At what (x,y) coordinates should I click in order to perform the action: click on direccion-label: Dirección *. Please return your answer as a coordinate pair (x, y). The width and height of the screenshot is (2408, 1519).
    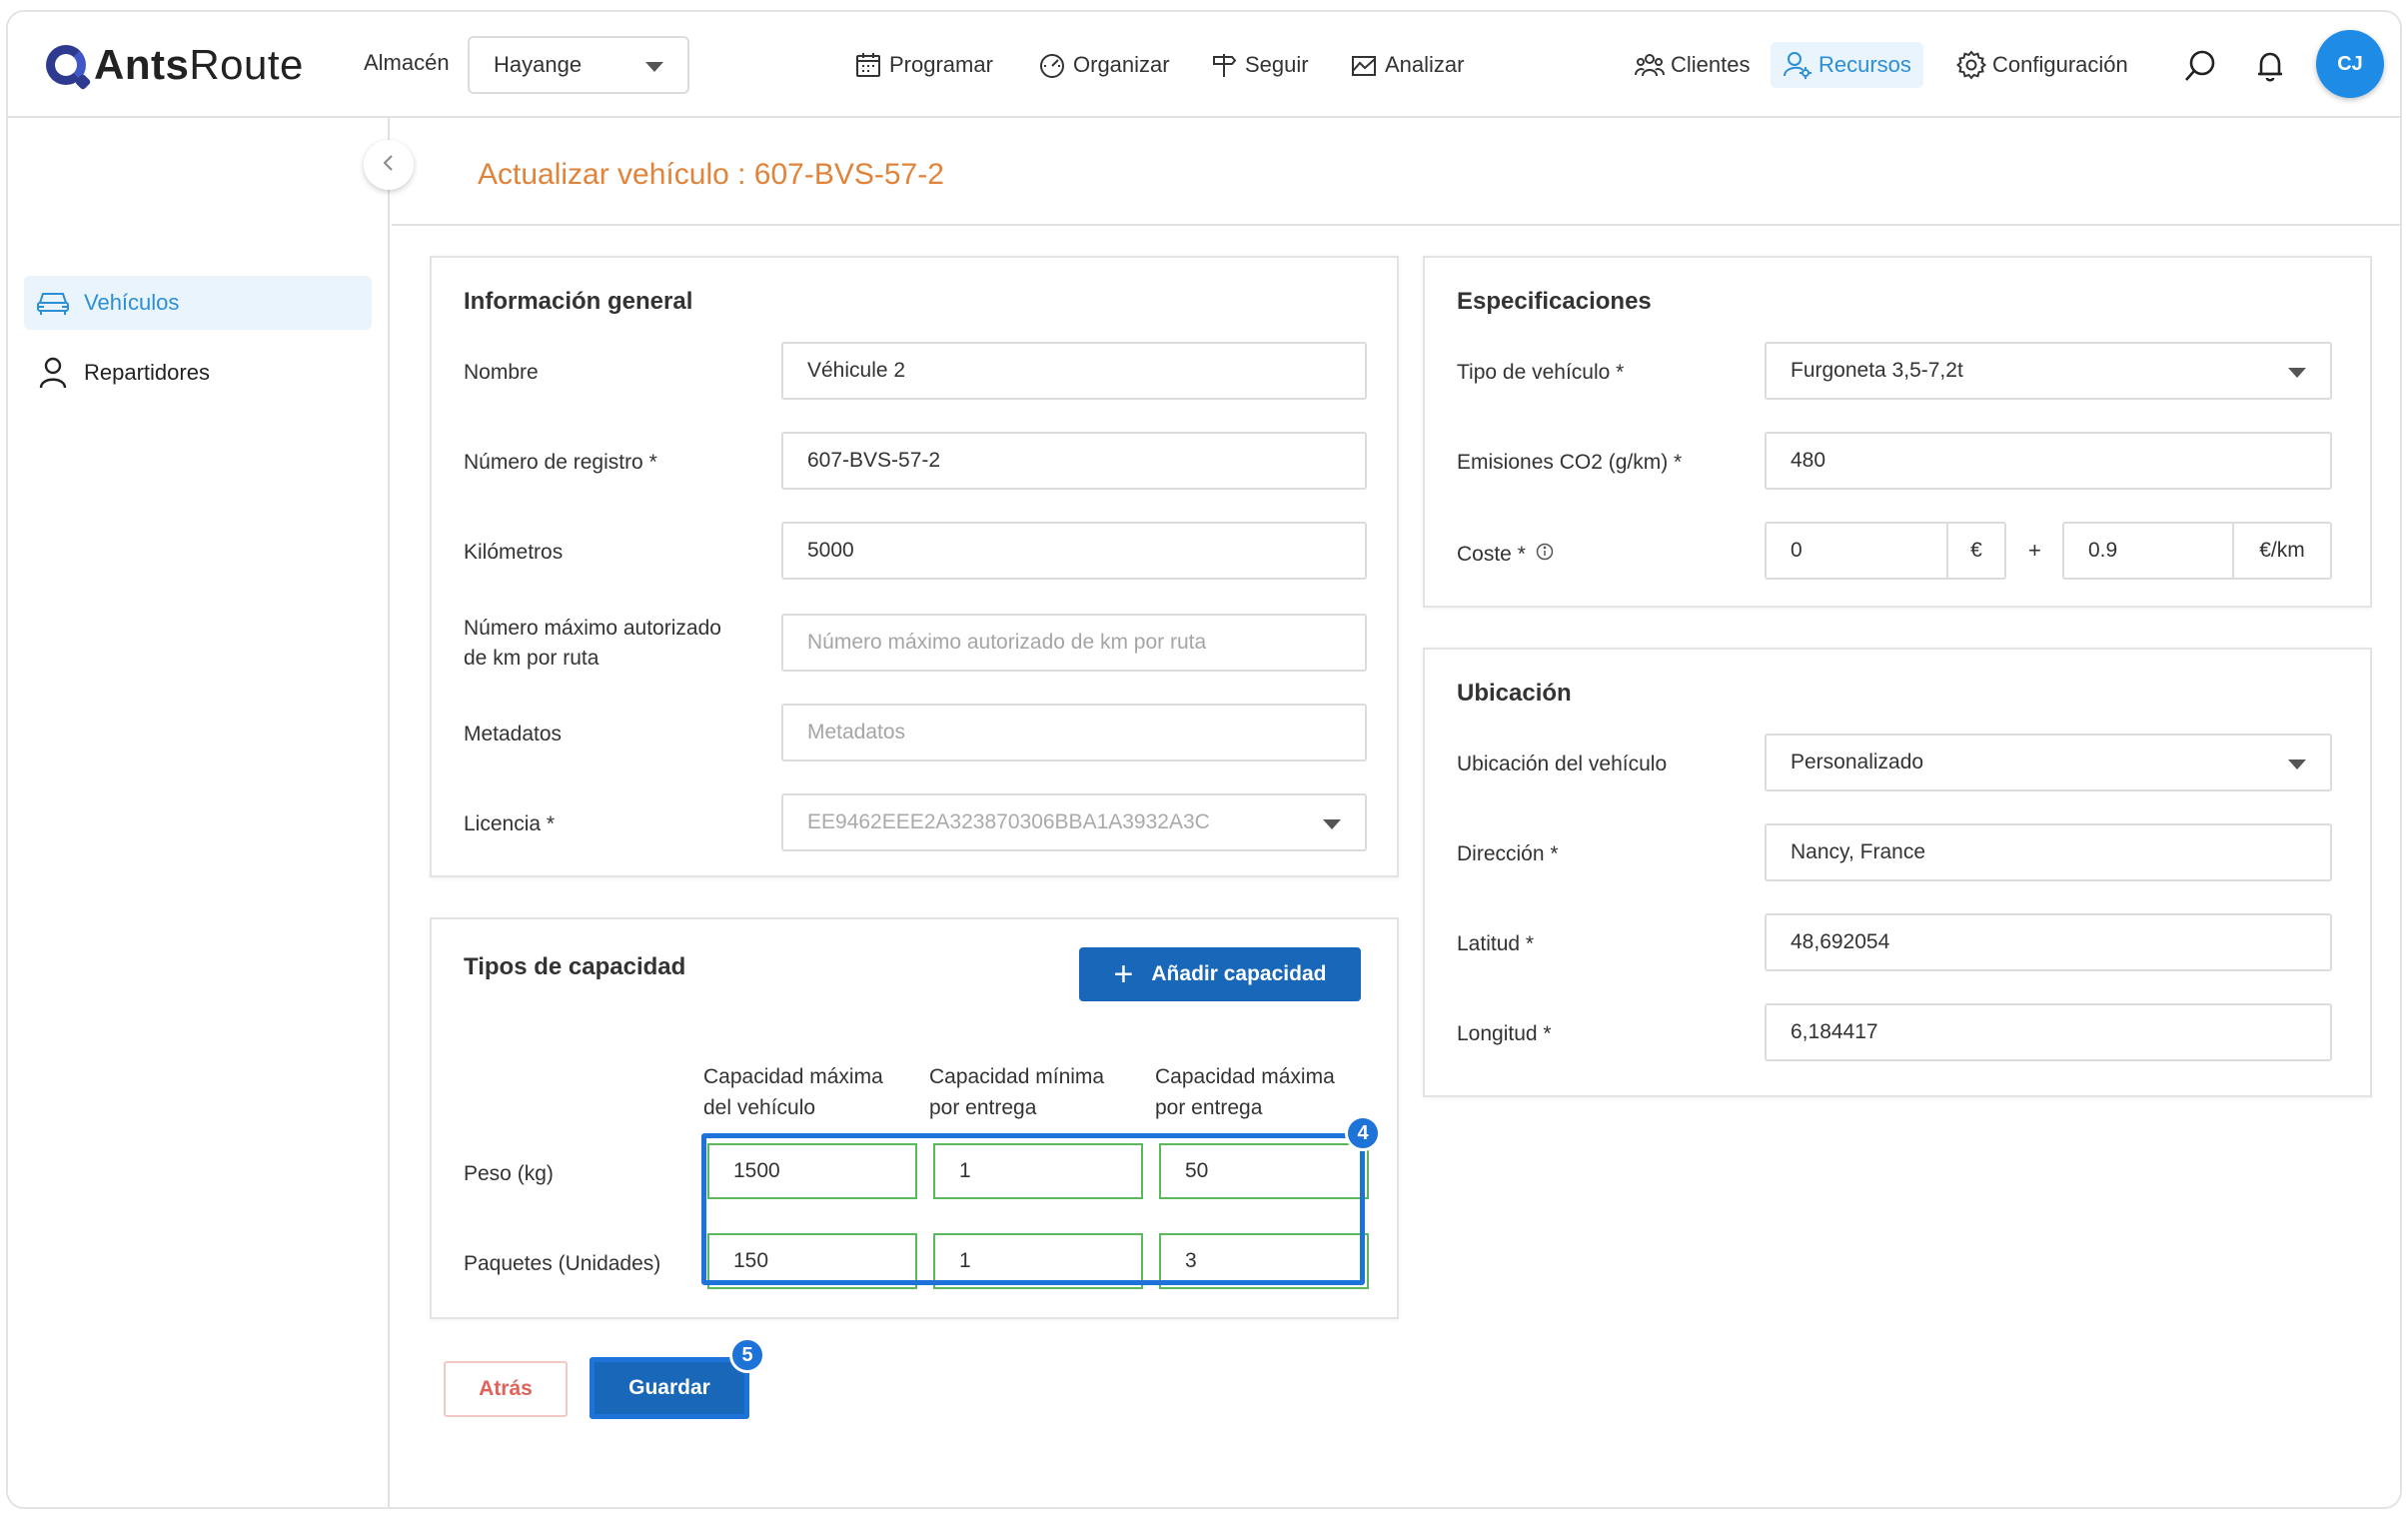
    Looking at the image, I should click on (1508, 854).